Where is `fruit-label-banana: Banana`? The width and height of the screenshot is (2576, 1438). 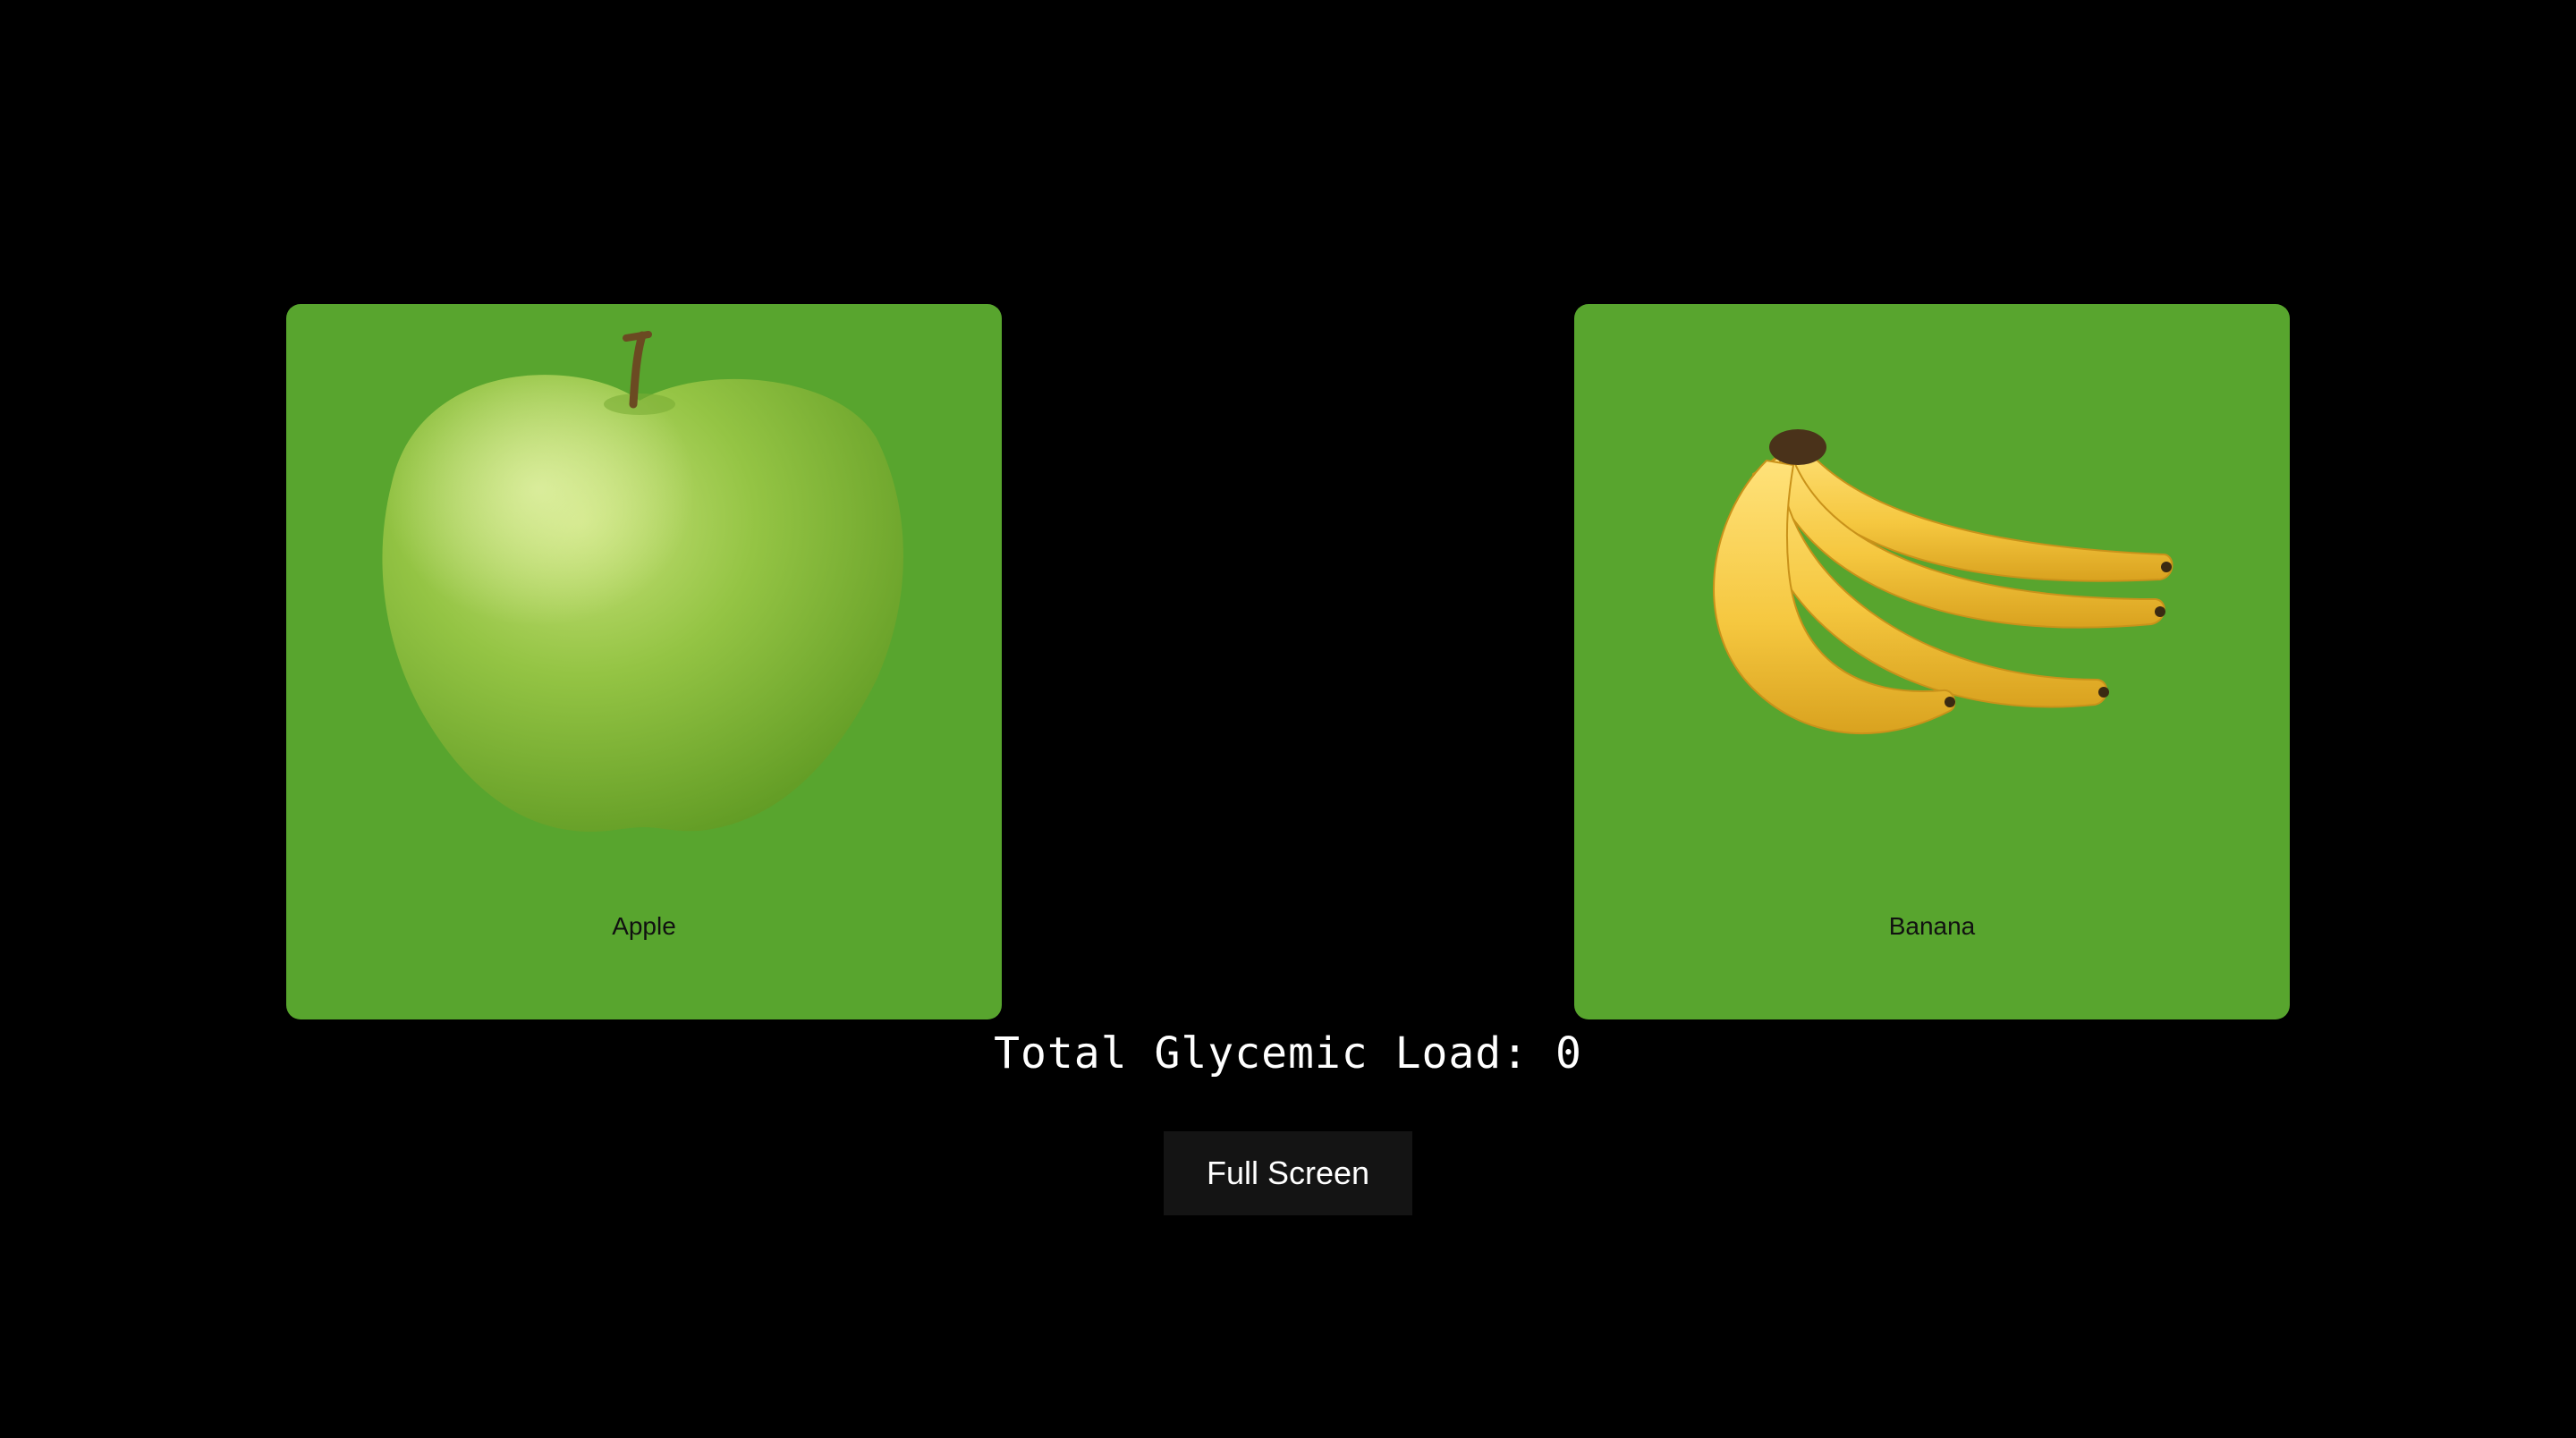 fruit-label-banana: Banana is located at coordinates (1932, 926).